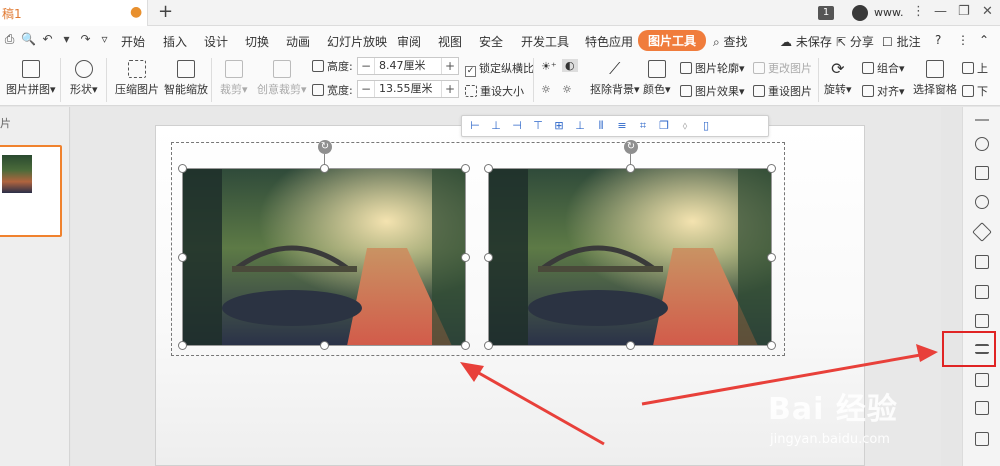  Describe the element at coordinates (546, 89) in the screenshot. I see `brightness-down-button: ☼` at that location.